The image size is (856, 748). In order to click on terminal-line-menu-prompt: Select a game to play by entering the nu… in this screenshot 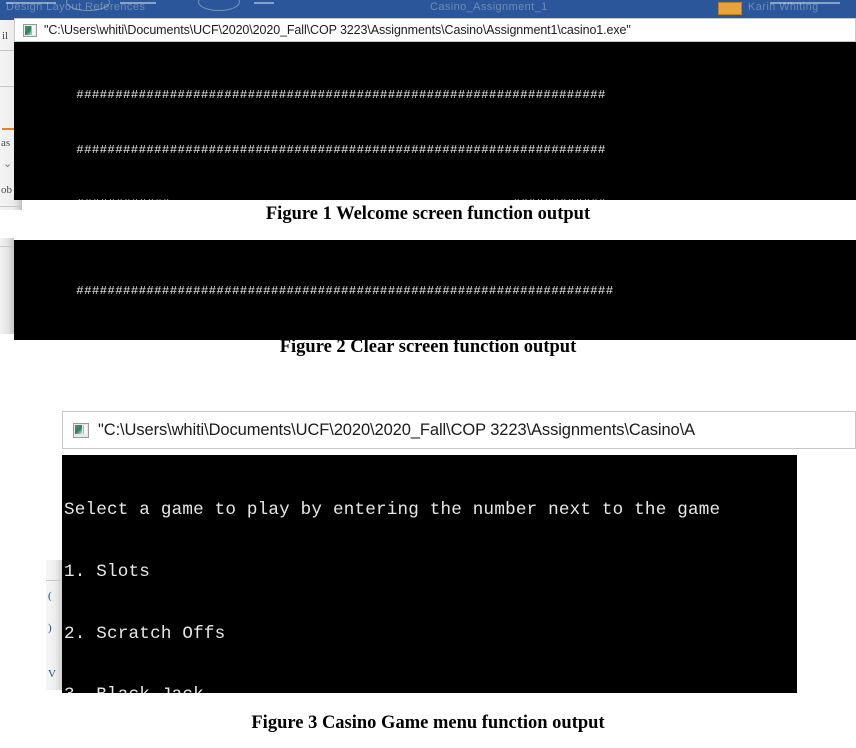, I will do `click(392, 510)`.